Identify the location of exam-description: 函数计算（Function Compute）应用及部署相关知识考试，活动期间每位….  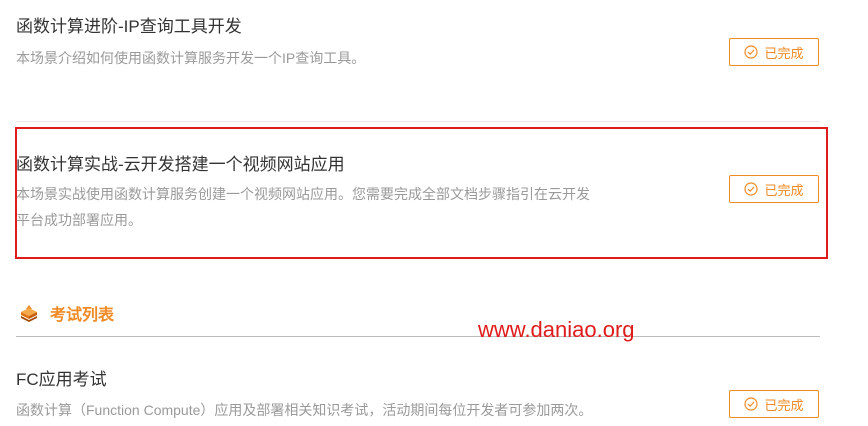
(304, 410).